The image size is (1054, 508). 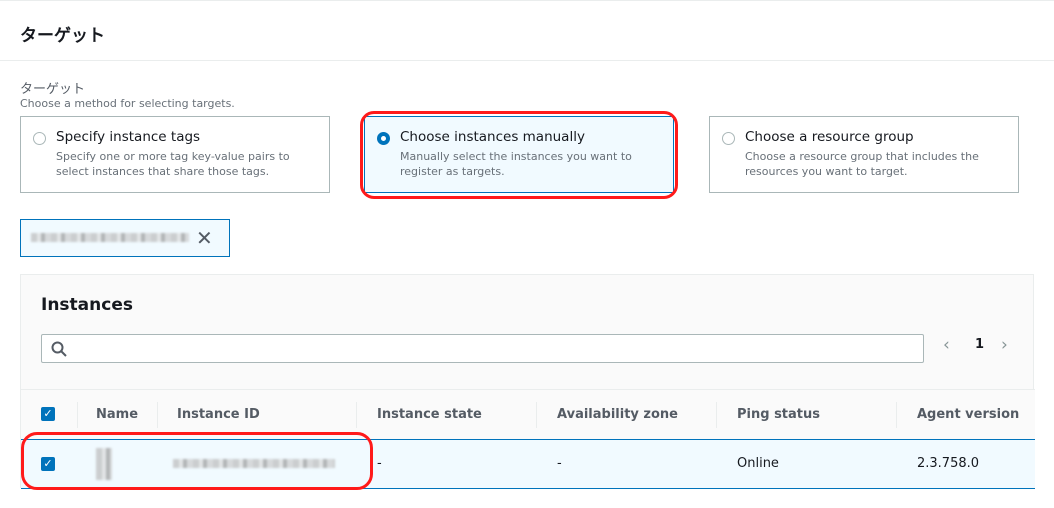 I want to click on field-label: ターゲット, so click(x=53, y=89).